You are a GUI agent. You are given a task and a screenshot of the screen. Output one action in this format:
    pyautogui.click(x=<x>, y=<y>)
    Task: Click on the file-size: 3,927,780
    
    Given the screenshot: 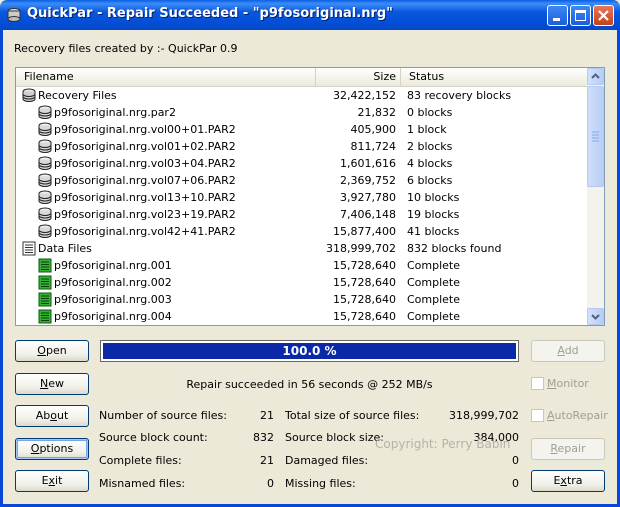 What is the action you would take?
    pyautogui.click(x=368, y=197)
    